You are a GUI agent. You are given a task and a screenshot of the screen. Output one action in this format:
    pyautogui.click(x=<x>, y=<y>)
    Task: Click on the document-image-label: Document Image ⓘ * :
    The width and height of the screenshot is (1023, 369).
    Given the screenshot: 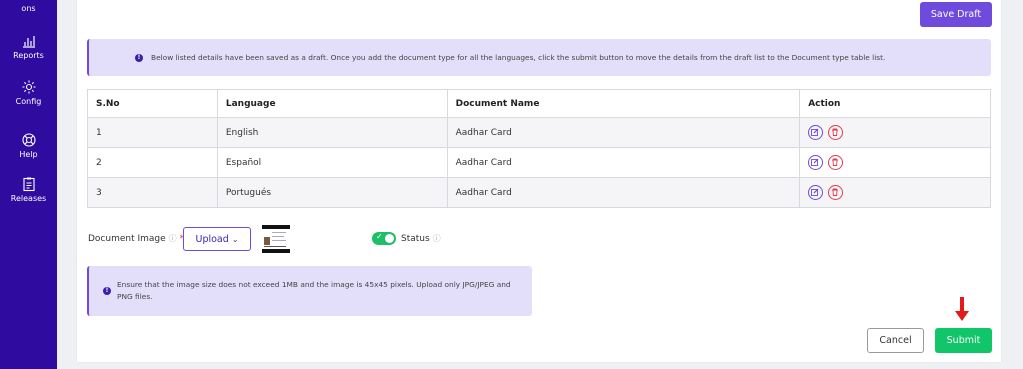 What is the action you would take?
    pyautogui.click(x=139, y=238)
    